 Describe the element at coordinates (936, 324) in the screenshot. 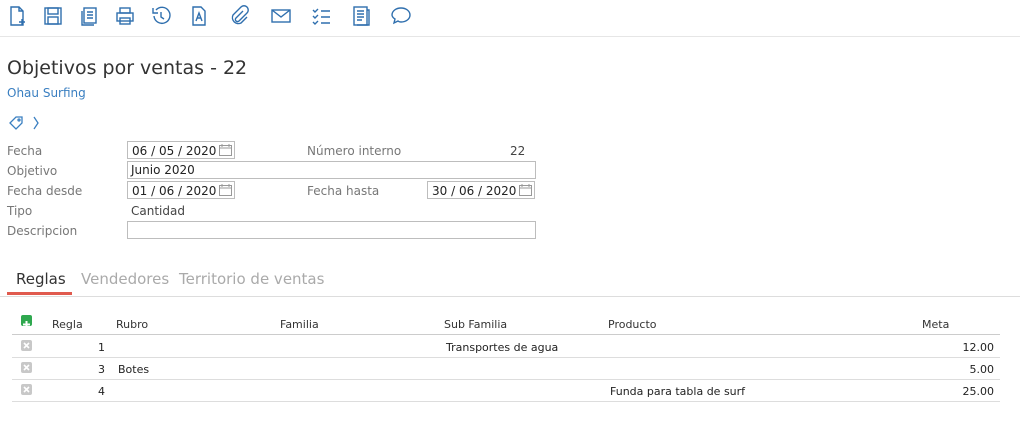

I see `col-meta: Meta` at that location.